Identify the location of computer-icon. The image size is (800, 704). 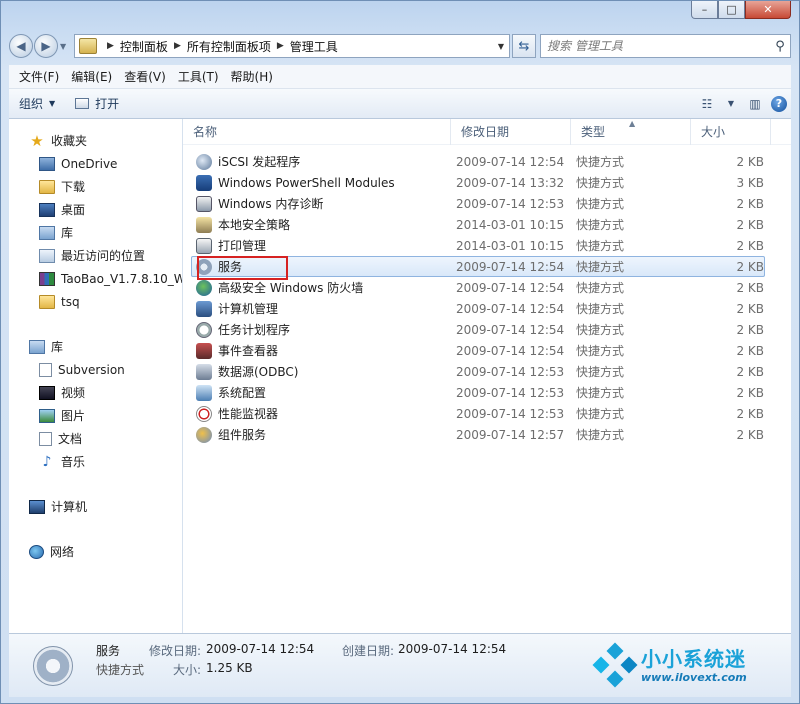
(37, 506).